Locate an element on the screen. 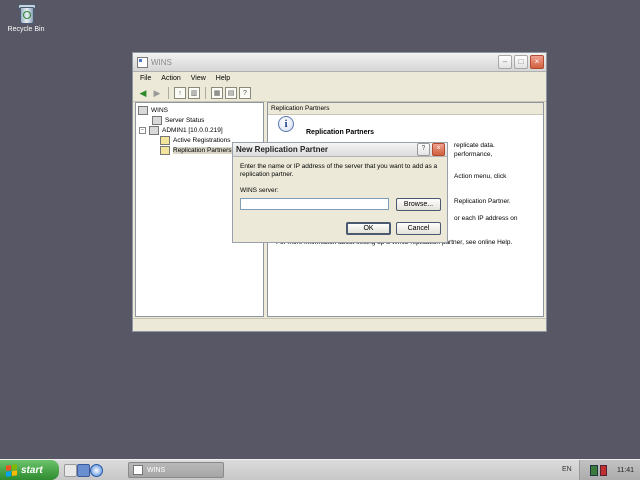 Image resolution: width=640 pixels, height=480 pixels. tree-item-replication-partners: Replication Partners is located at coordinates (196, 150).